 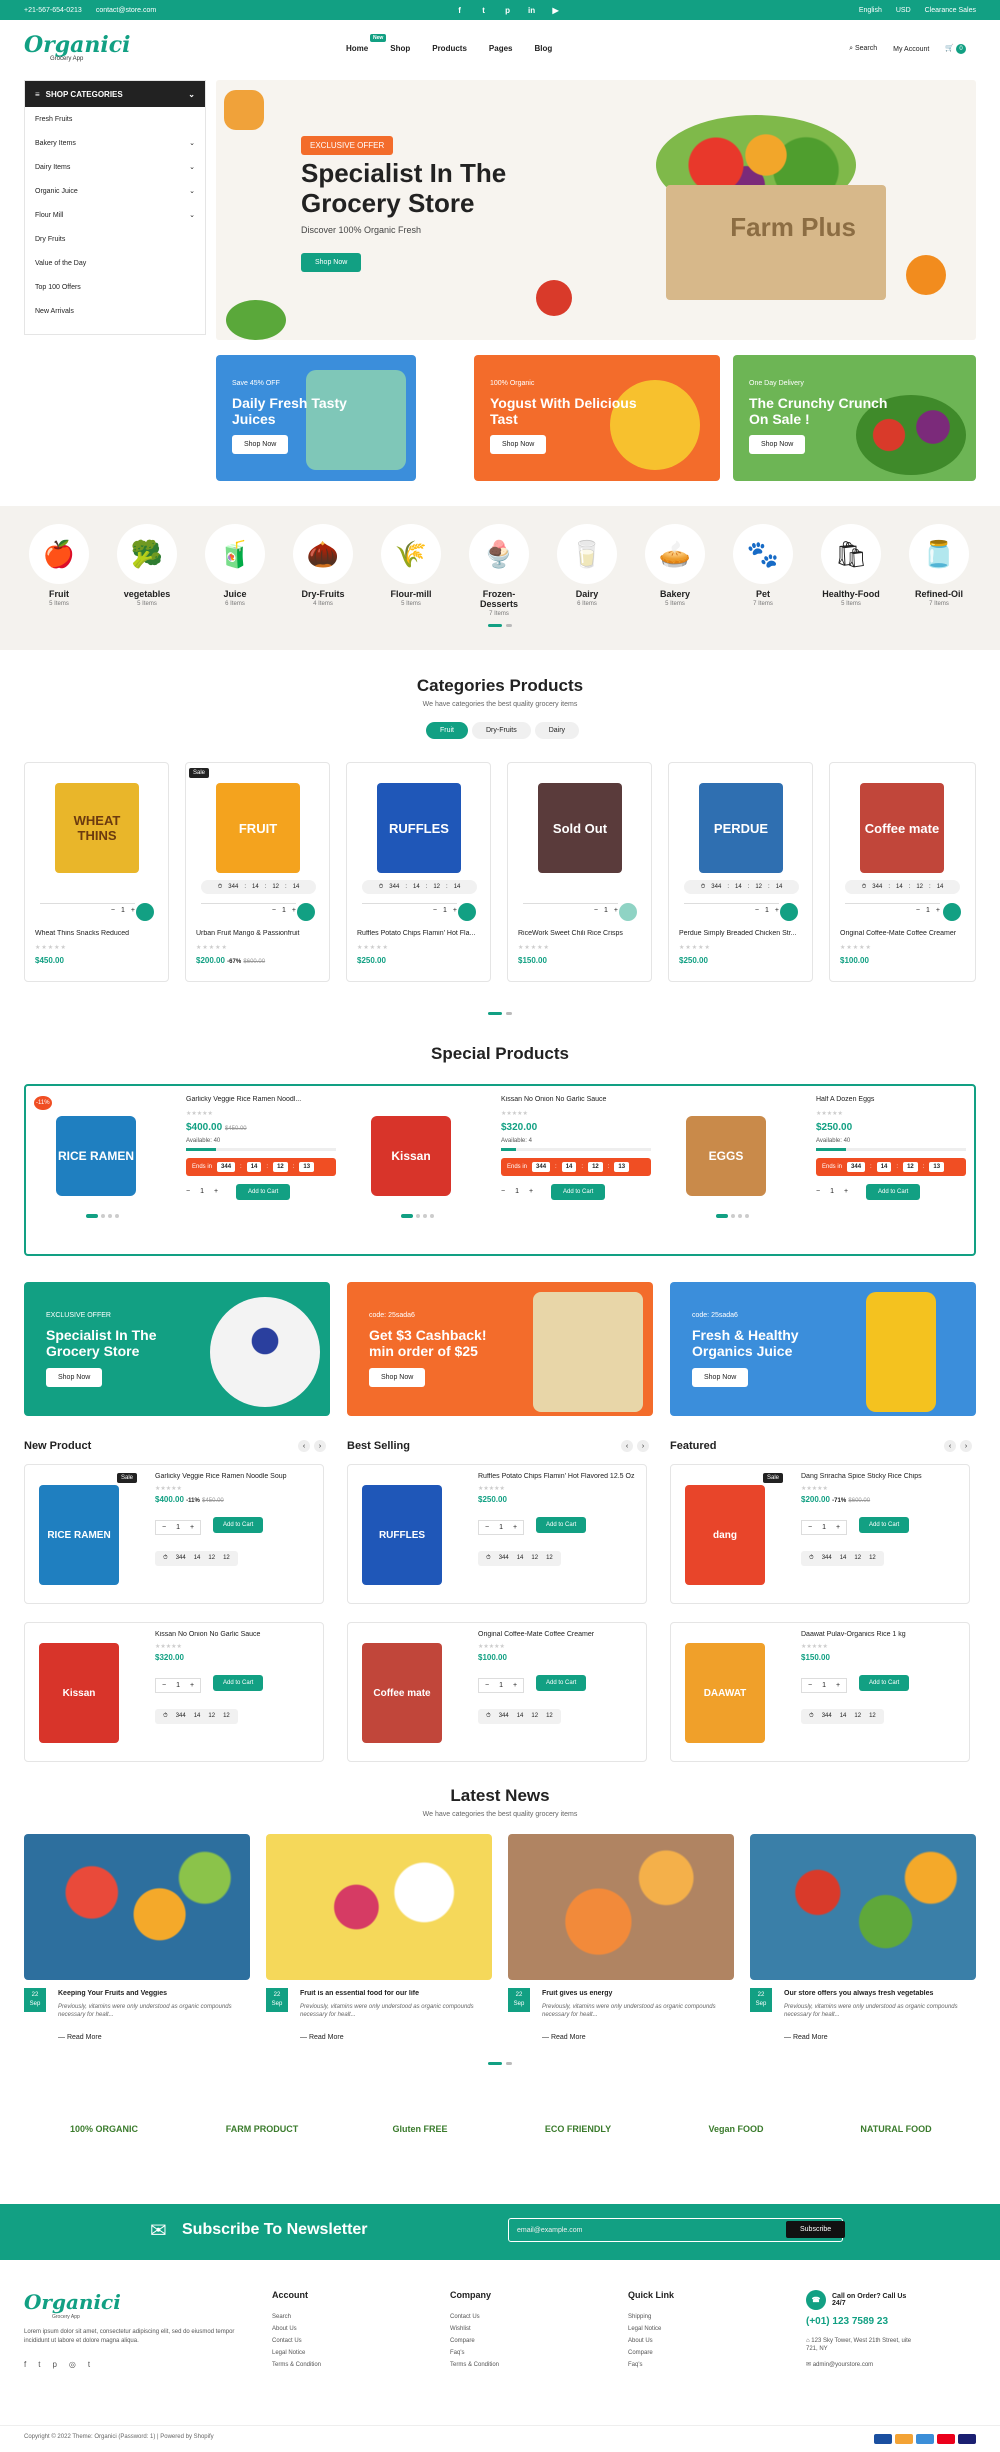 What do you see at coordinates (543, 48) in the screenshot?
I see `nav-blog: Blog` at bounding box center [543, 48].